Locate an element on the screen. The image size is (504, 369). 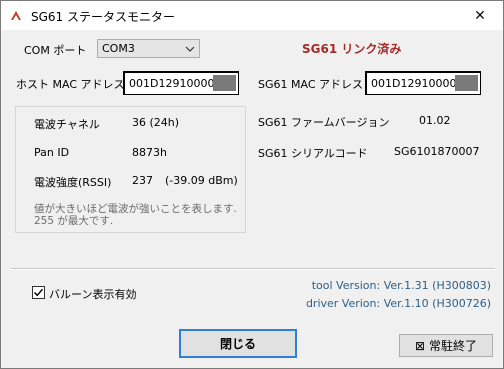
rssi-hint: 値が大きいほど電波が強いことを表します. 255 が最大です. is located at coordinates (144, 215).